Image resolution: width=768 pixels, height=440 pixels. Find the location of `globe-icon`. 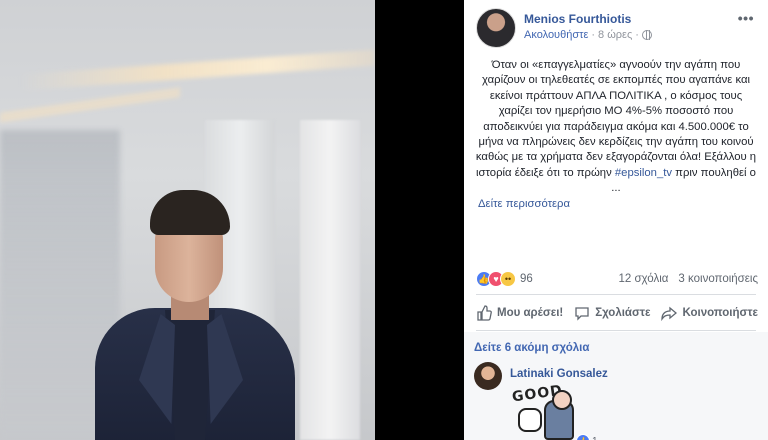

globe-icon is located at coordinates (646, 35).